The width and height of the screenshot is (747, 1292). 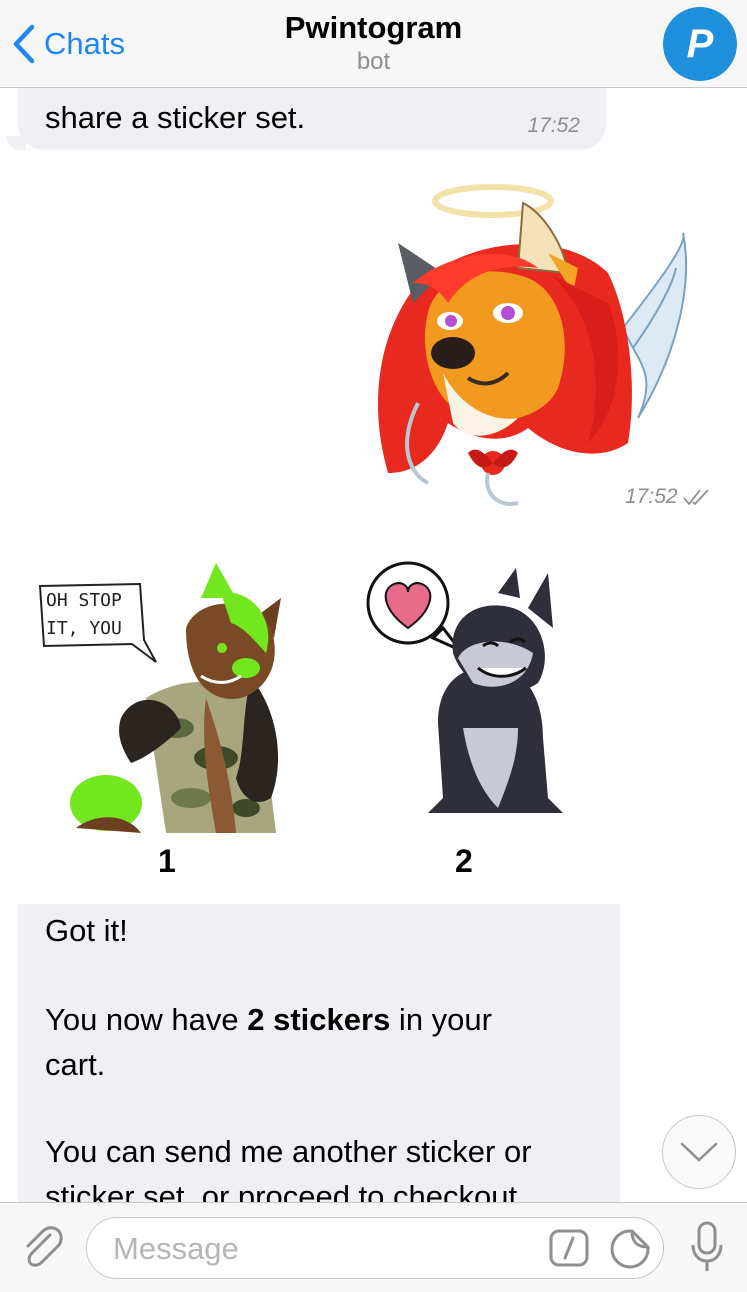 What do you see at coordinates (167, 861) in the screenshot?
I see `sticker-number-1: 1` at bounding box center [167, 861].